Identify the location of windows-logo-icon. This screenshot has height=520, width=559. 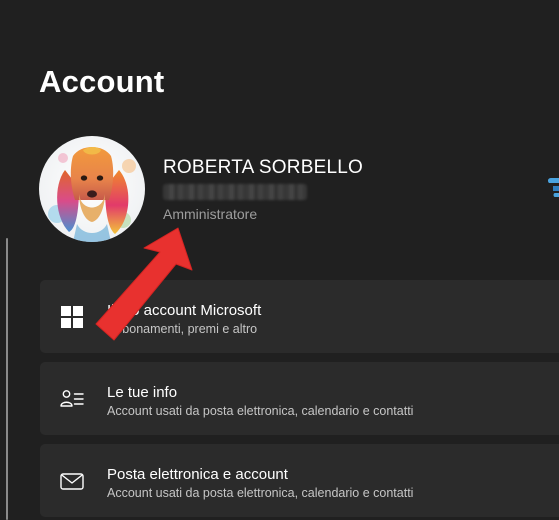
(72, 316).